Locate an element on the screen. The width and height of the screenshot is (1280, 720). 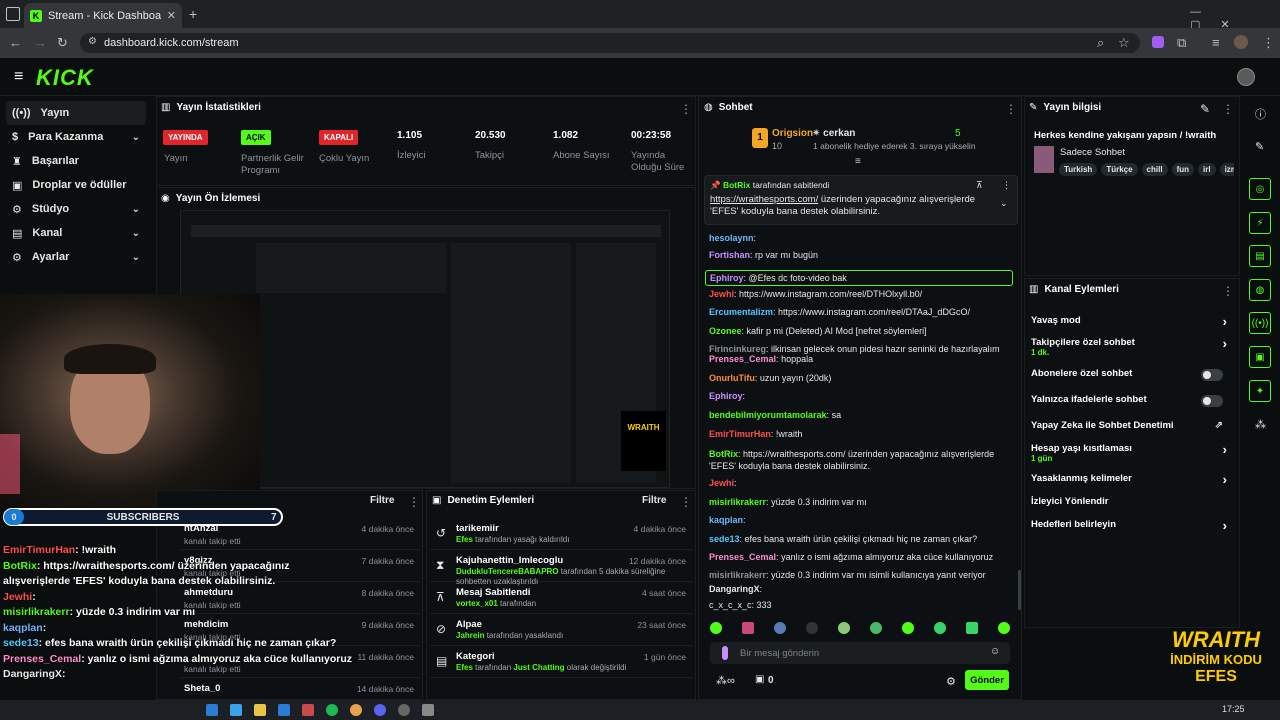
toolbar-button-camera: ◎ is located at coordinates (1260, 189).